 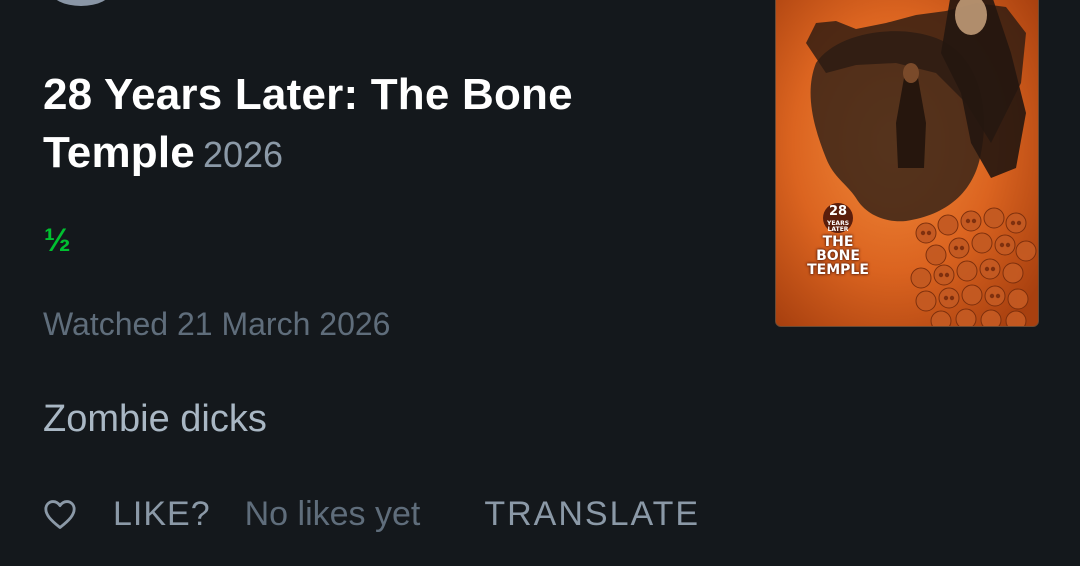 I want to click on poster-logo-line2: TEMPLE, so click(x=838, y=270).